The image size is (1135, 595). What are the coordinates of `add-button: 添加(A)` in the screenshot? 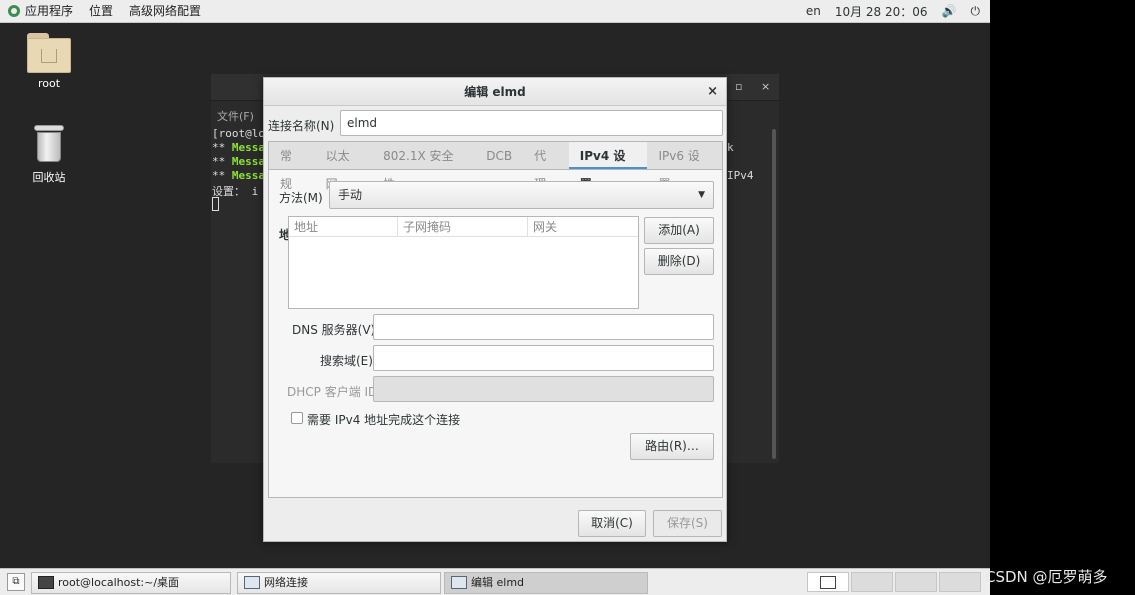 It's located at (679, 230).